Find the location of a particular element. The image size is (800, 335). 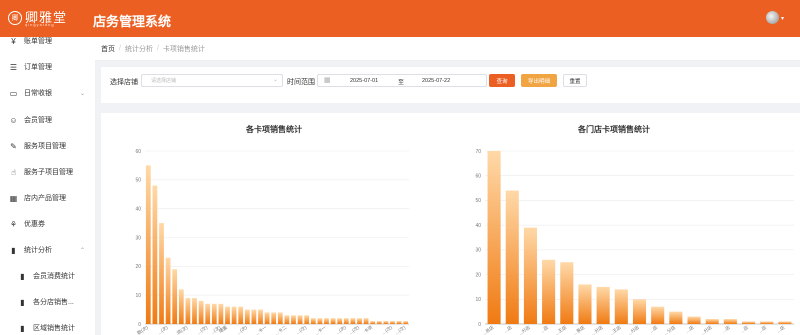

sidebar-item-statistics: ▮ 统计分析 ⌃ is located at coordinates (47, 251).